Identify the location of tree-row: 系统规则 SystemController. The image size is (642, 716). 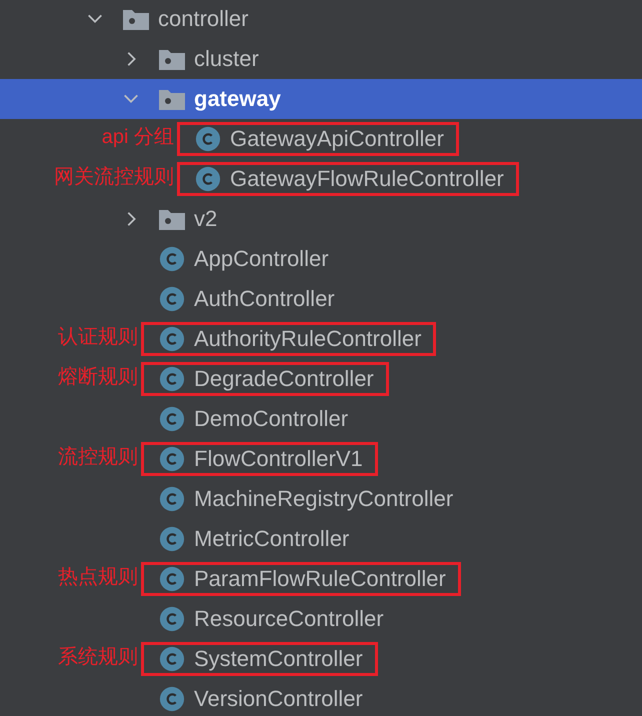
(321, 659).